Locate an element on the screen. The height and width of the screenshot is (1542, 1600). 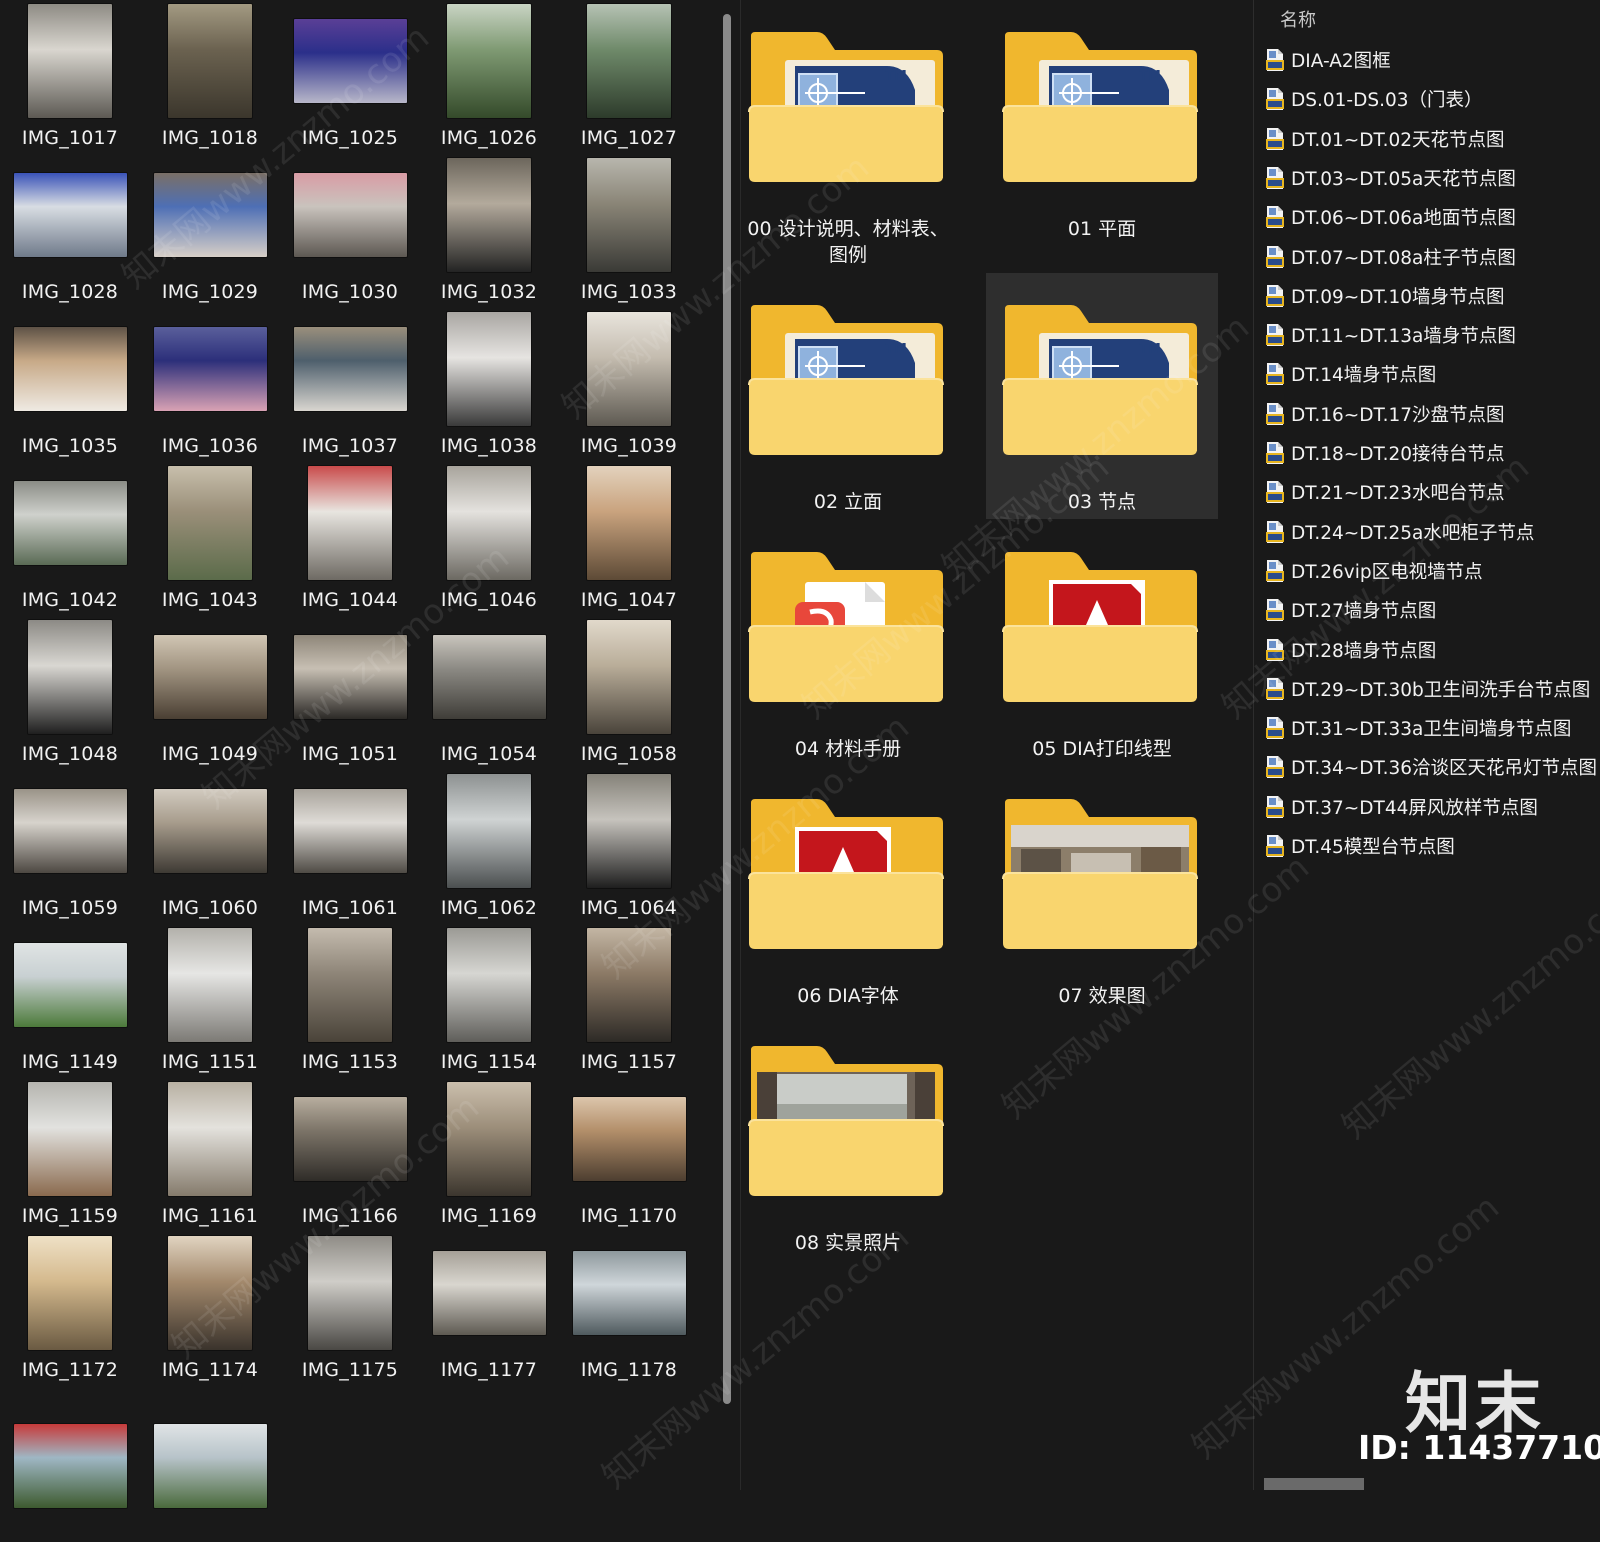
file-row: DT.24~DT.25a水吧柜子节点 is located at coordinates (1427, 532).